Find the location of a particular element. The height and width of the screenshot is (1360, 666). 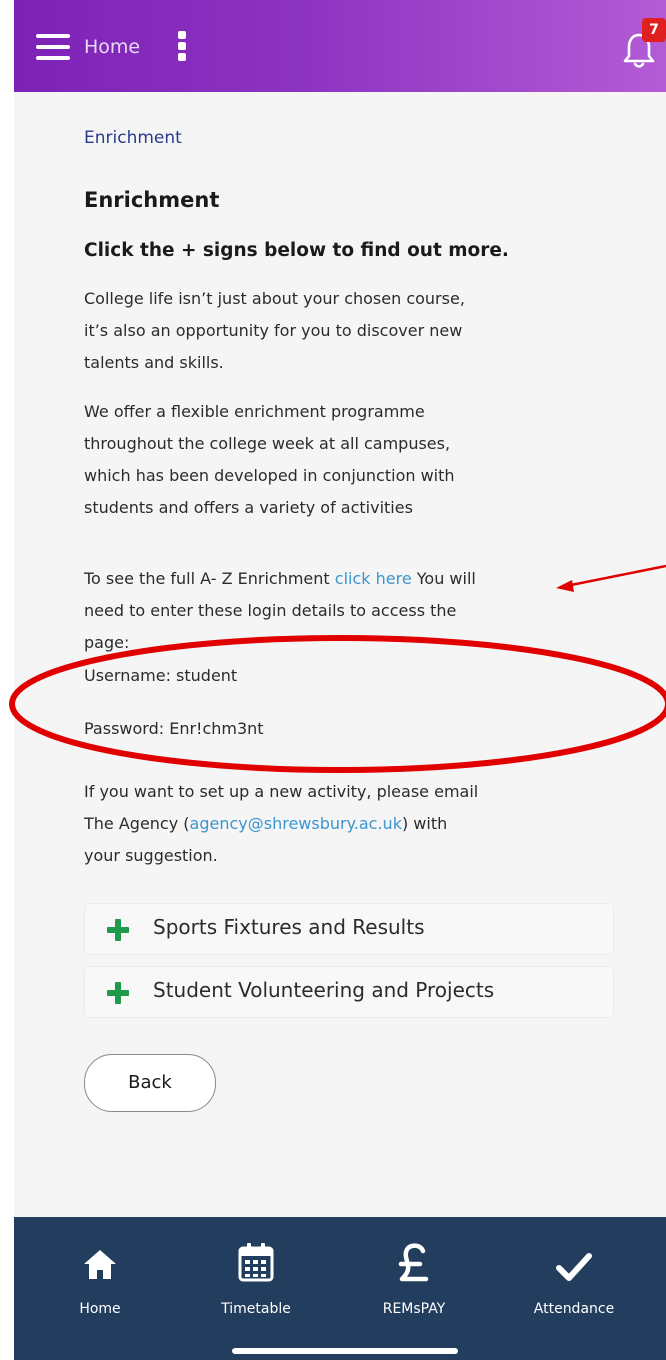

nav-label: Home is located at coordinates (100, 1309).